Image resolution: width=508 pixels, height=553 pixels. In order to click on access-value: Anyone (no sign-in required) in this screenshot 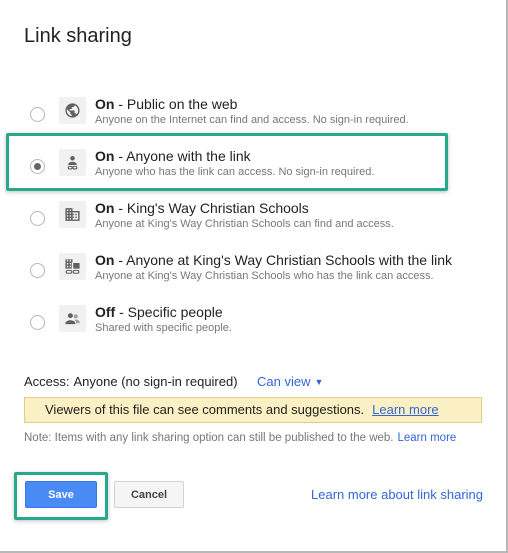, I will do `click(155, 381)`.